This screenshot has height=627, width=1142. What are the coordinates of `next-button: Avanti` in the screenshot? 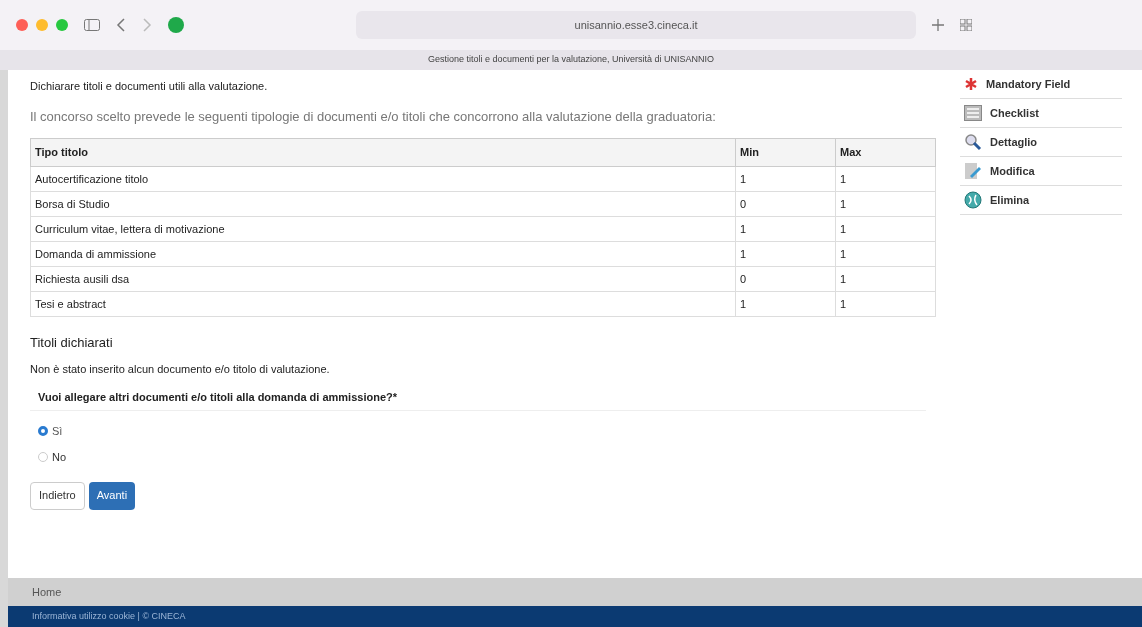 It's located at (112, 495).